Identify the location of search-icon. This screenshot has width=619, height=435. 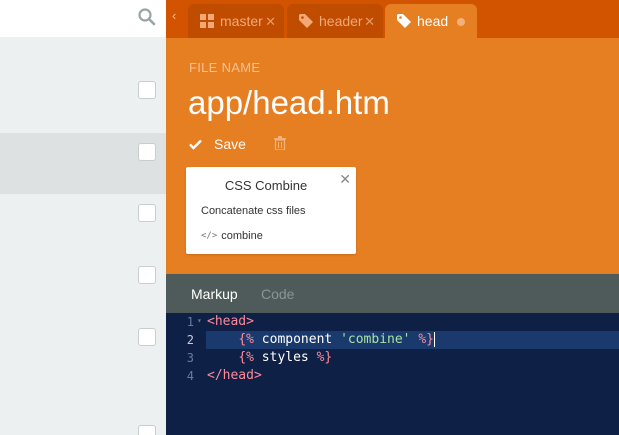
(147, 17).